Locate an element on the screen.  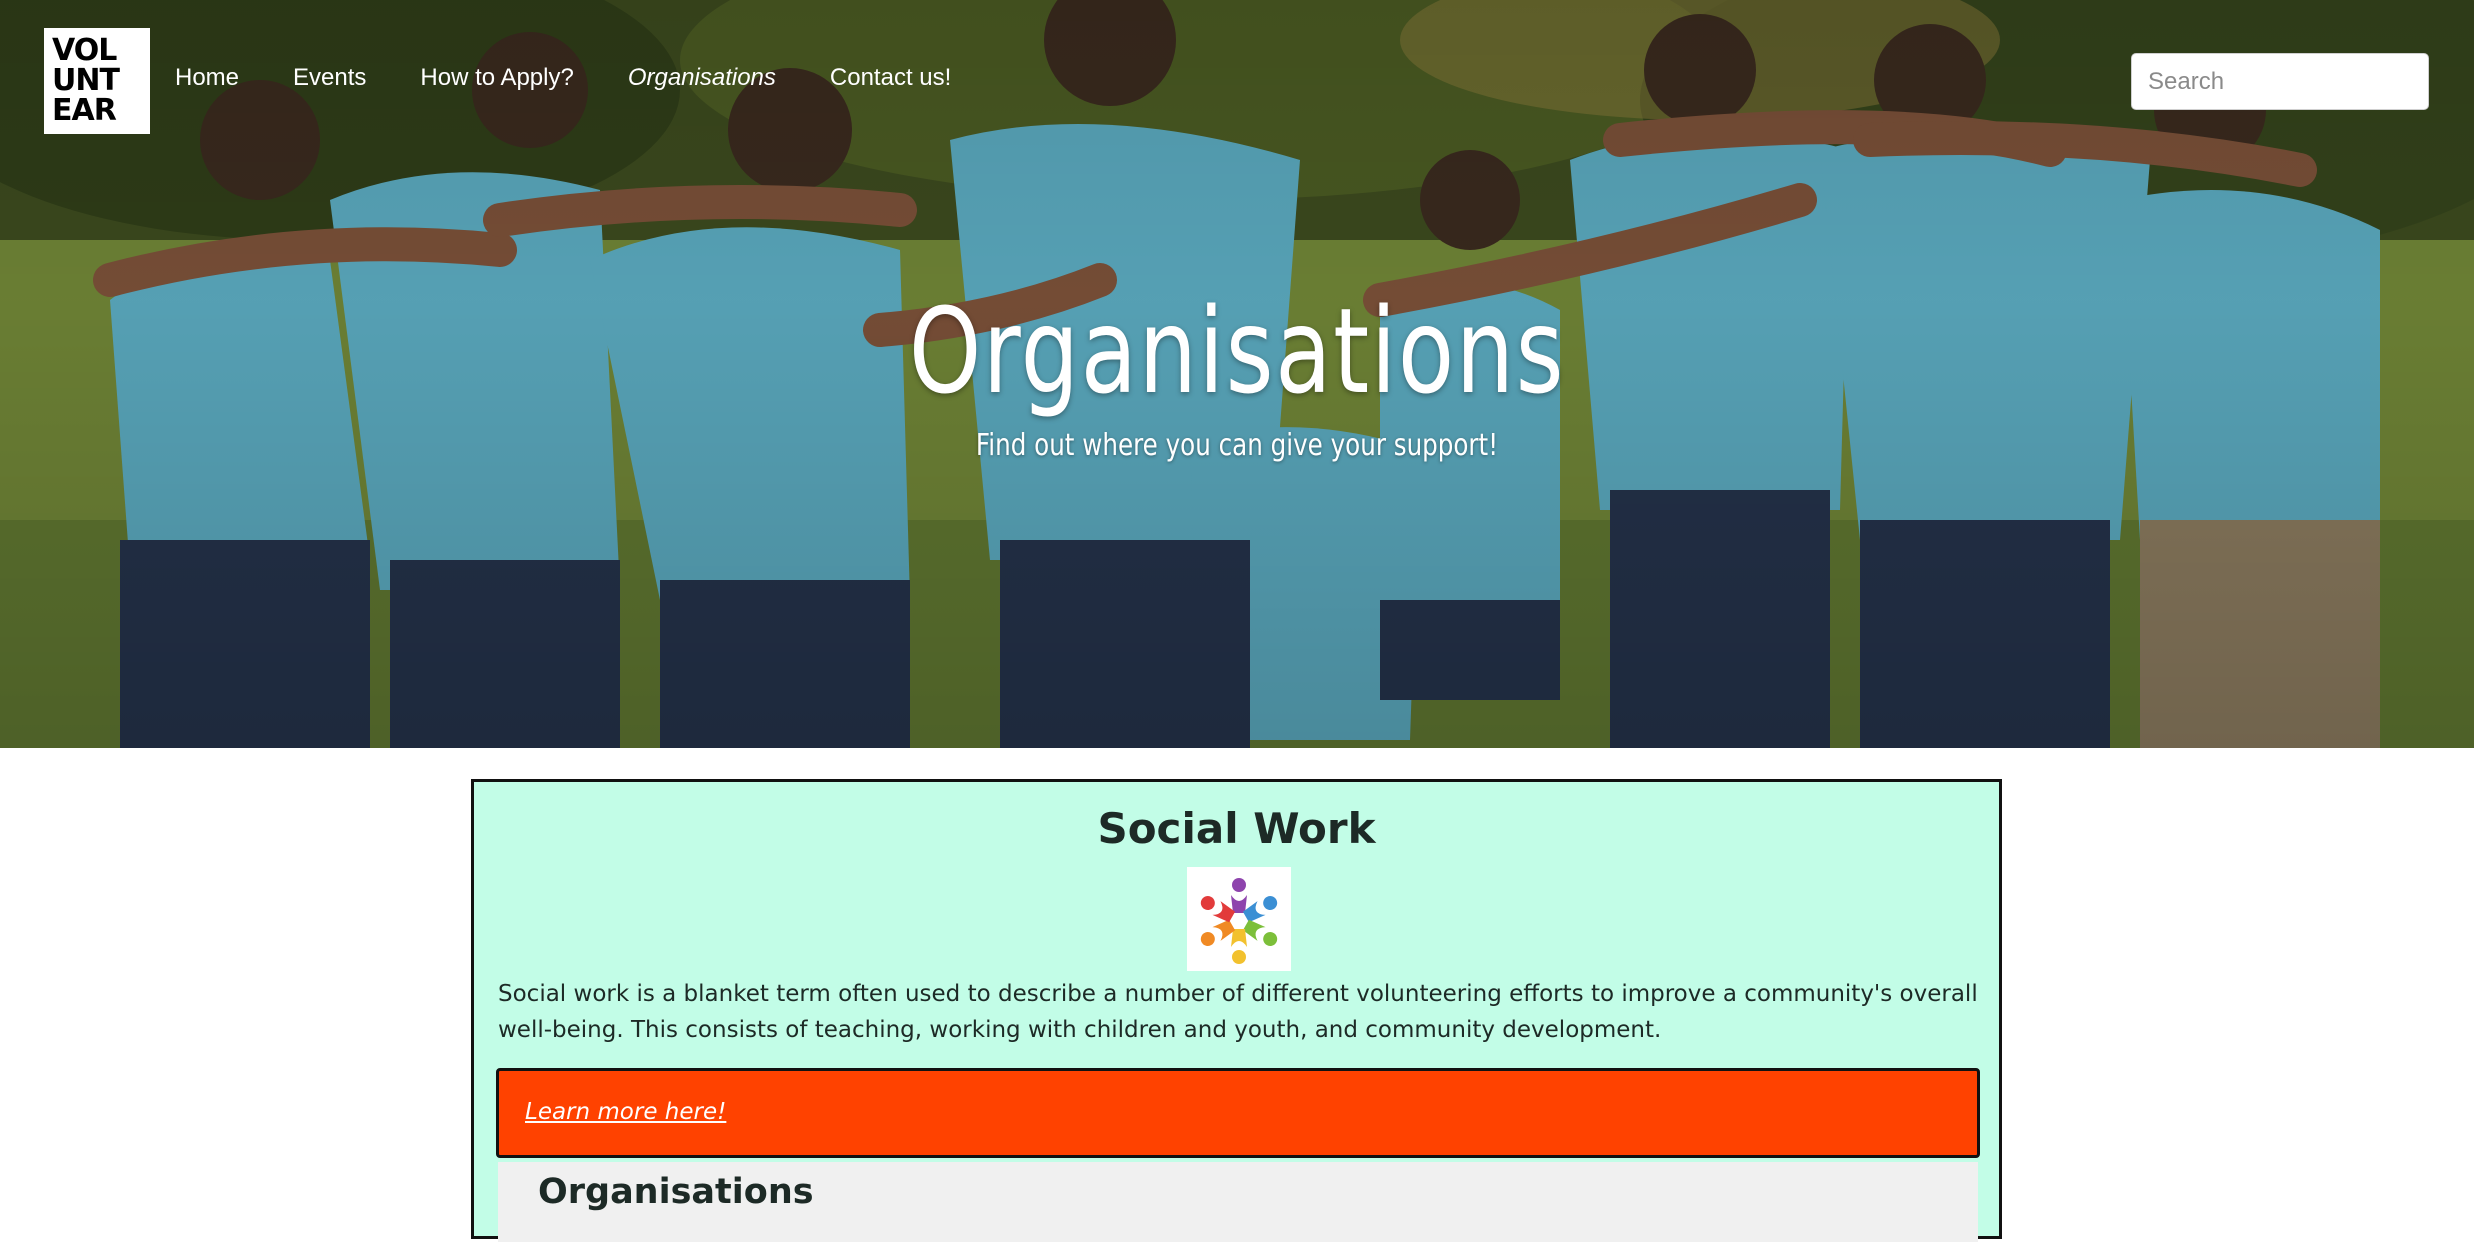
learn-more-bar: Learn more here! is located at coordinates (1238, 1113).